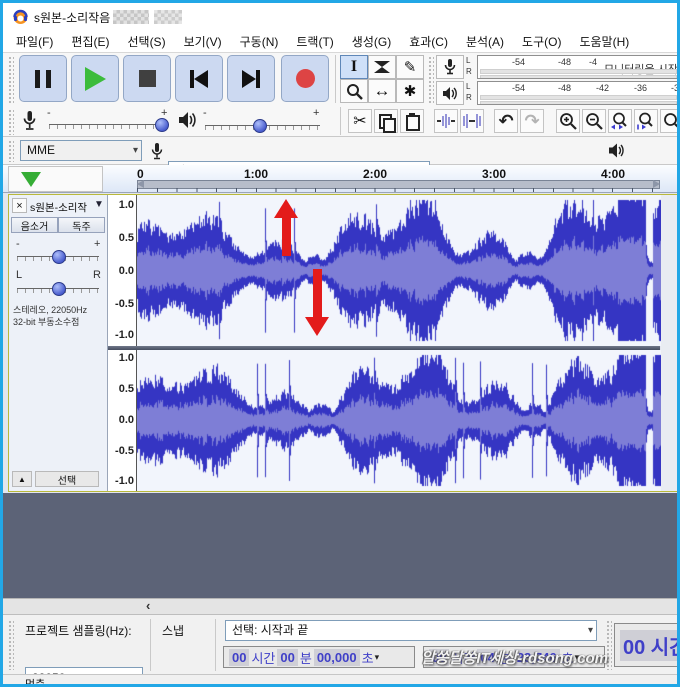 The height and width of the screenshot is (687, 680). I want to click on timeshift-tool-button: ↔, so click(382, 91).